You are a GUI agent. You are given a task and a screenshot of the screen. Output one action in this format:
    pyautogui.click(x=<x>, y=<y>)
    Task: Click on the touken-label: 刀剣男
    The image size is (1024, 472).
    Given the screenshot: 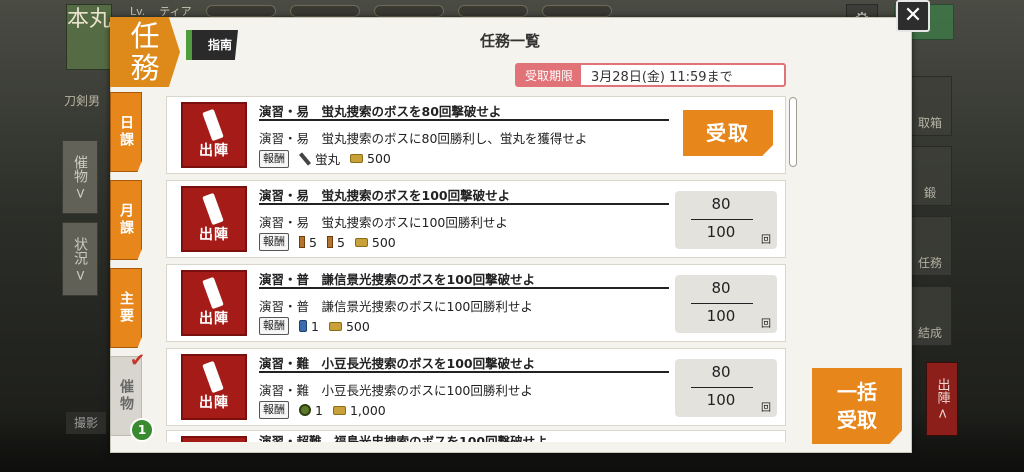 What is the action you would take?
    pyautogui.click(x=82, y=101)
    